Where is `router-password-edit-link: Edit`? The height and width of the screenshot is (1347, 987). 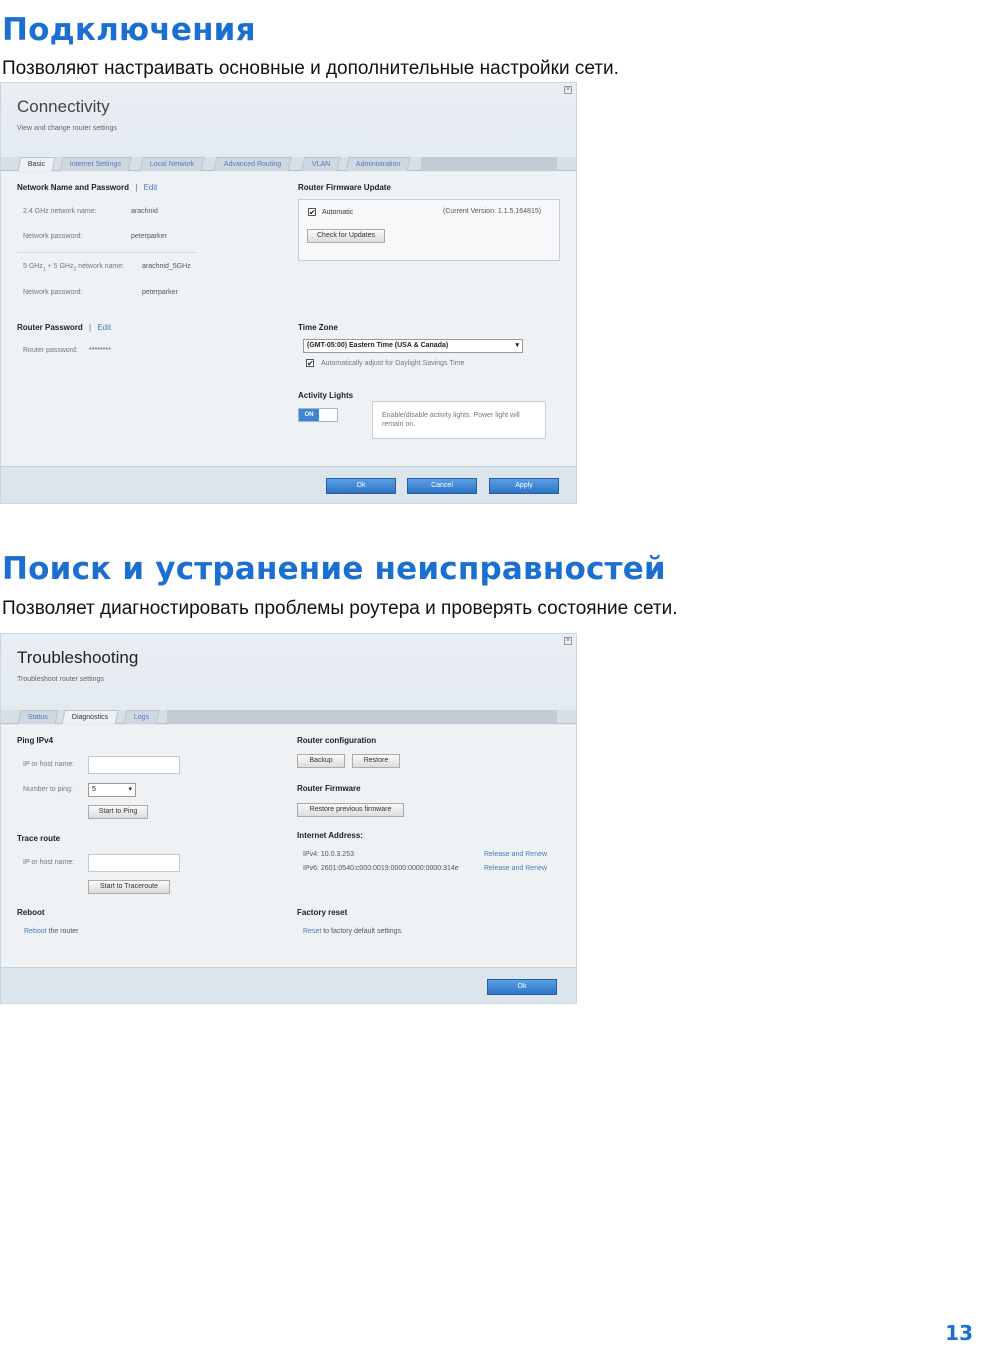
router-password-edit-link: Edit is located at coordinates (104, 327).